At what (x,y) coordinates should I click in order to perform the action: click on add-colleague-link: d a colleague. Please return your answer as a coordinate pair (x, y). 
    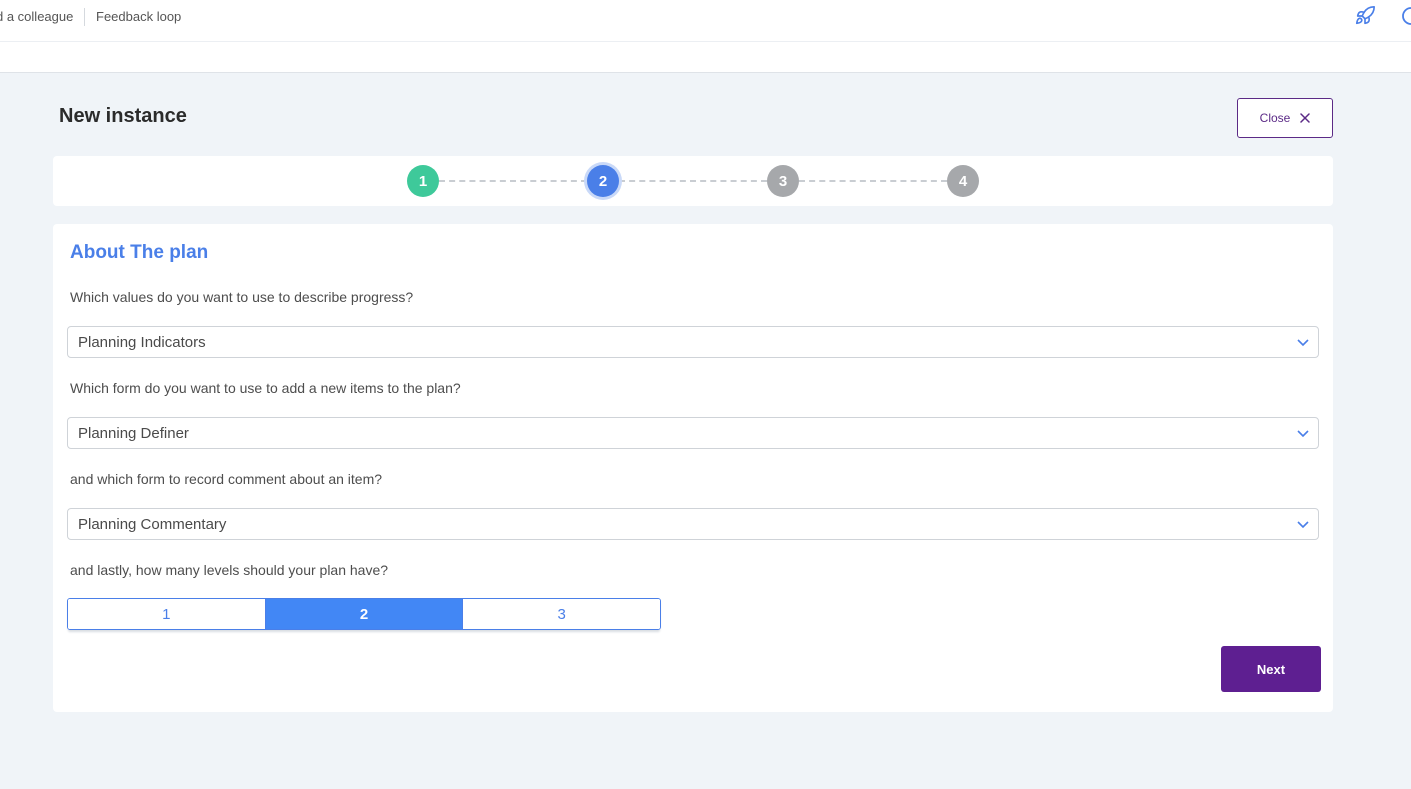
    Looking at the image, I should click on (36, 16).